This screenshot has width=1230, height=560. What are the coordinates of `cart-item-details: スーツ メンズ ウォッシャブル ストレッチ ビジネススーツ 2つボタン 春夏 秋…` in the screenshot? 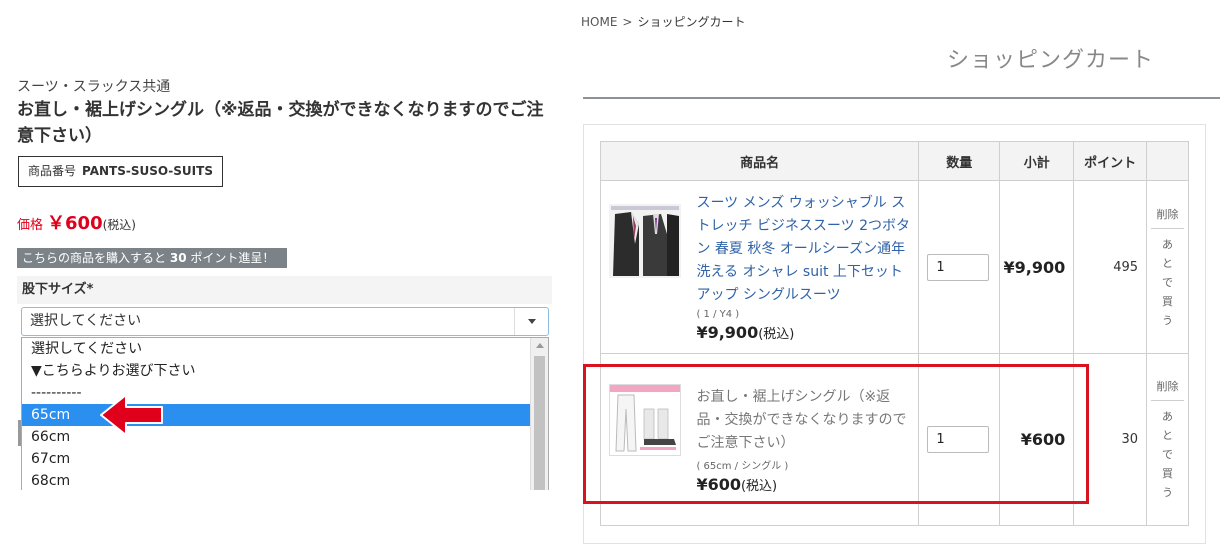 It's located at (804, 267).